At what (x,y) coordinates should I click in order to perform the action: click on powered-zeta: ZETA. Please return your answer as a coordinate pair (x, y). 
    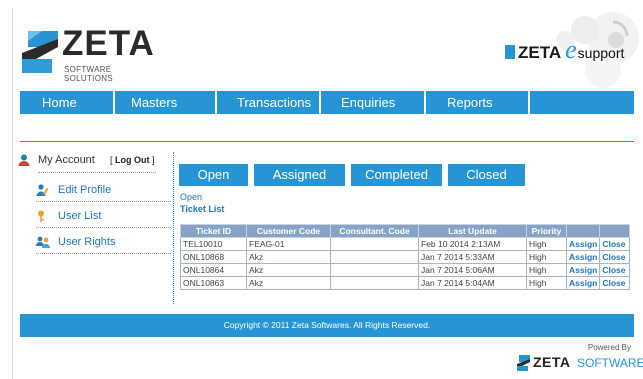
    Looking at the image, I should click on (552, 362).